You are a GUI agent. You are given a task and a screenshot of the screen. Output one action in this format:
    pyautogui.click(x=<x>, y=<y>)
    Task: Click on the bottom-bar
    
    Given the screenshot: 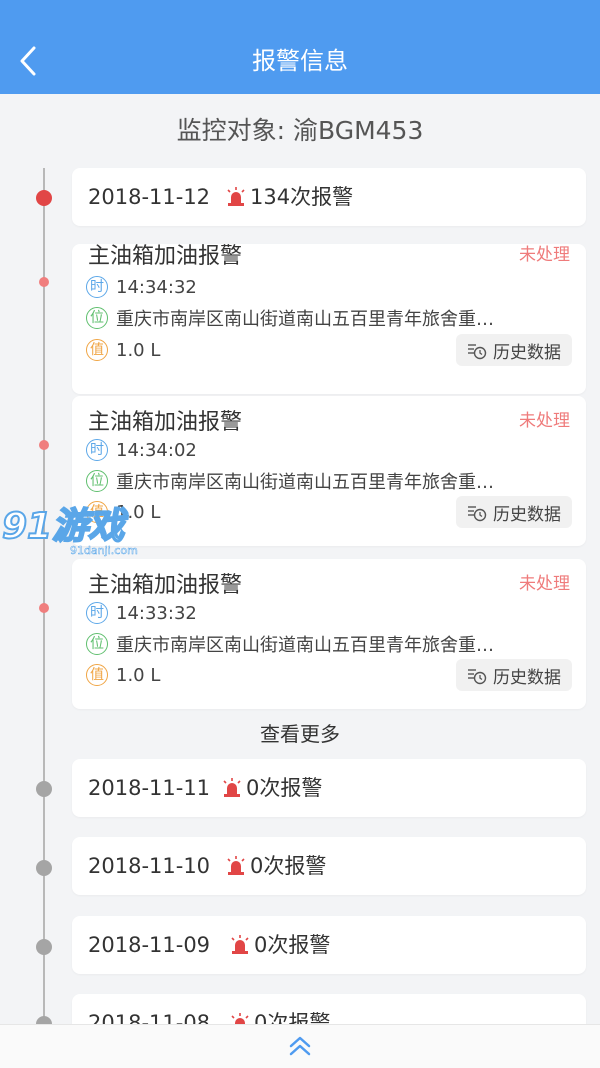 What is the action you would take?
    pyautogui.click(x=300, y=1046)
    